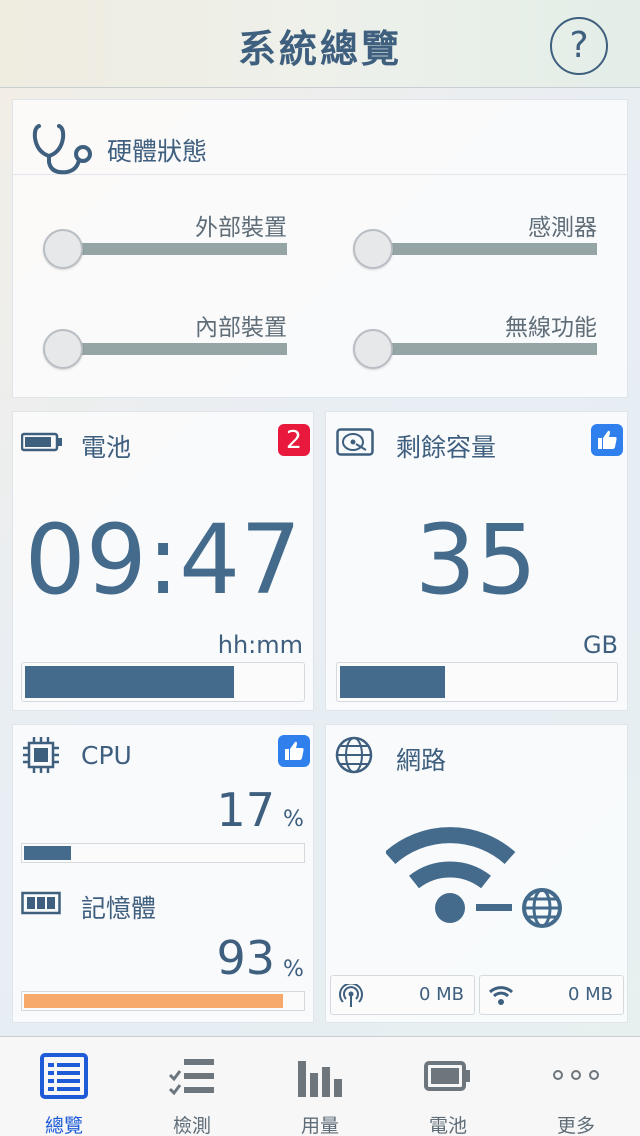  What do you see at coordinates (163, 873) in the screenshot?
I see `cpu-memory-tile: CPU 17 % 記憶體 93 %` at bounding box center [163, 873].